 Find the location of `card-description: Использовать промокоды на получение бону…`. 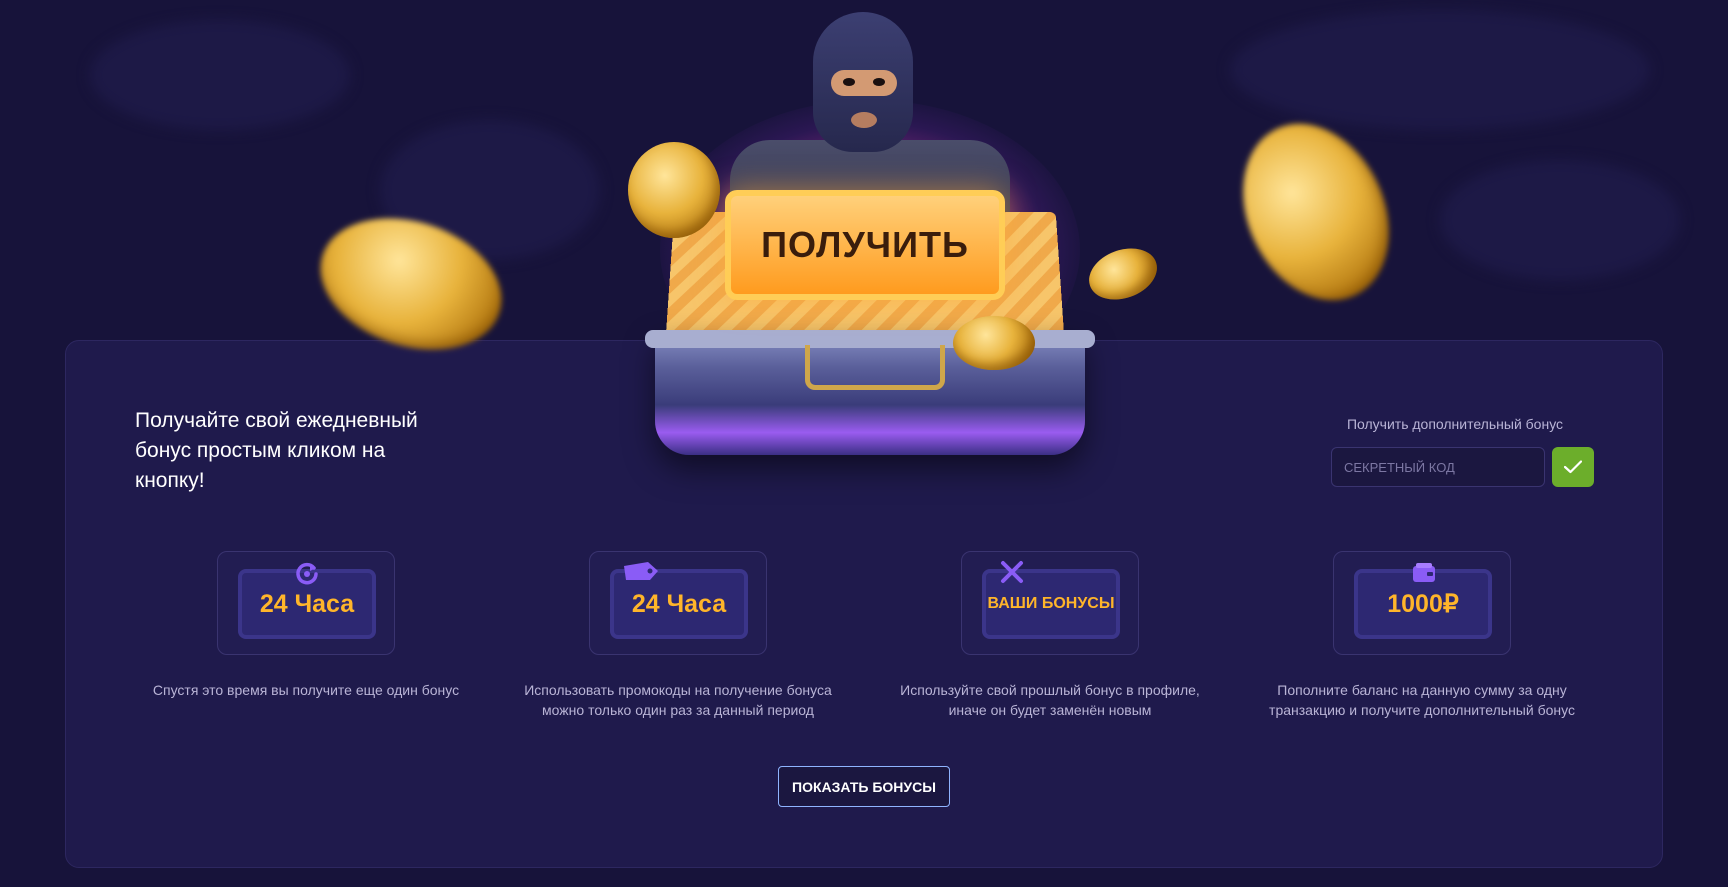

card-description: Использовать промокоды на получение бону… is located at coordinates (678, 700).